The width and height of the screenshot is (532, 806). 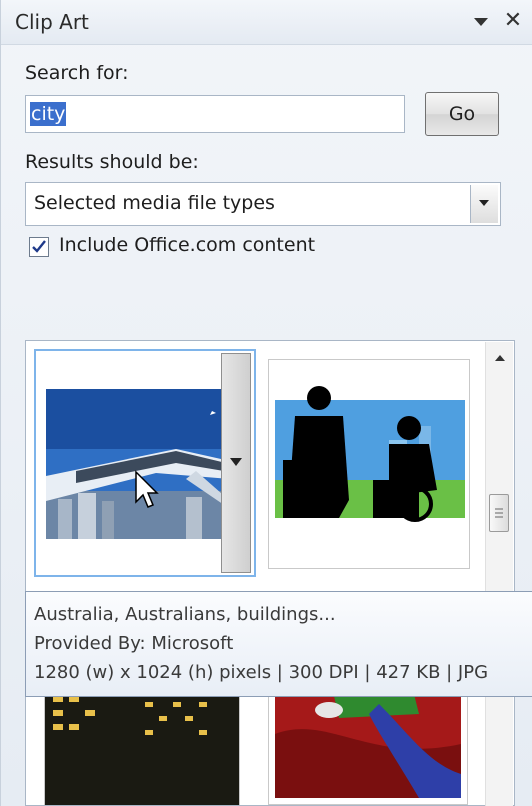 I want to click on scroll-up-arrow-icon, so click(x=500, y=358).